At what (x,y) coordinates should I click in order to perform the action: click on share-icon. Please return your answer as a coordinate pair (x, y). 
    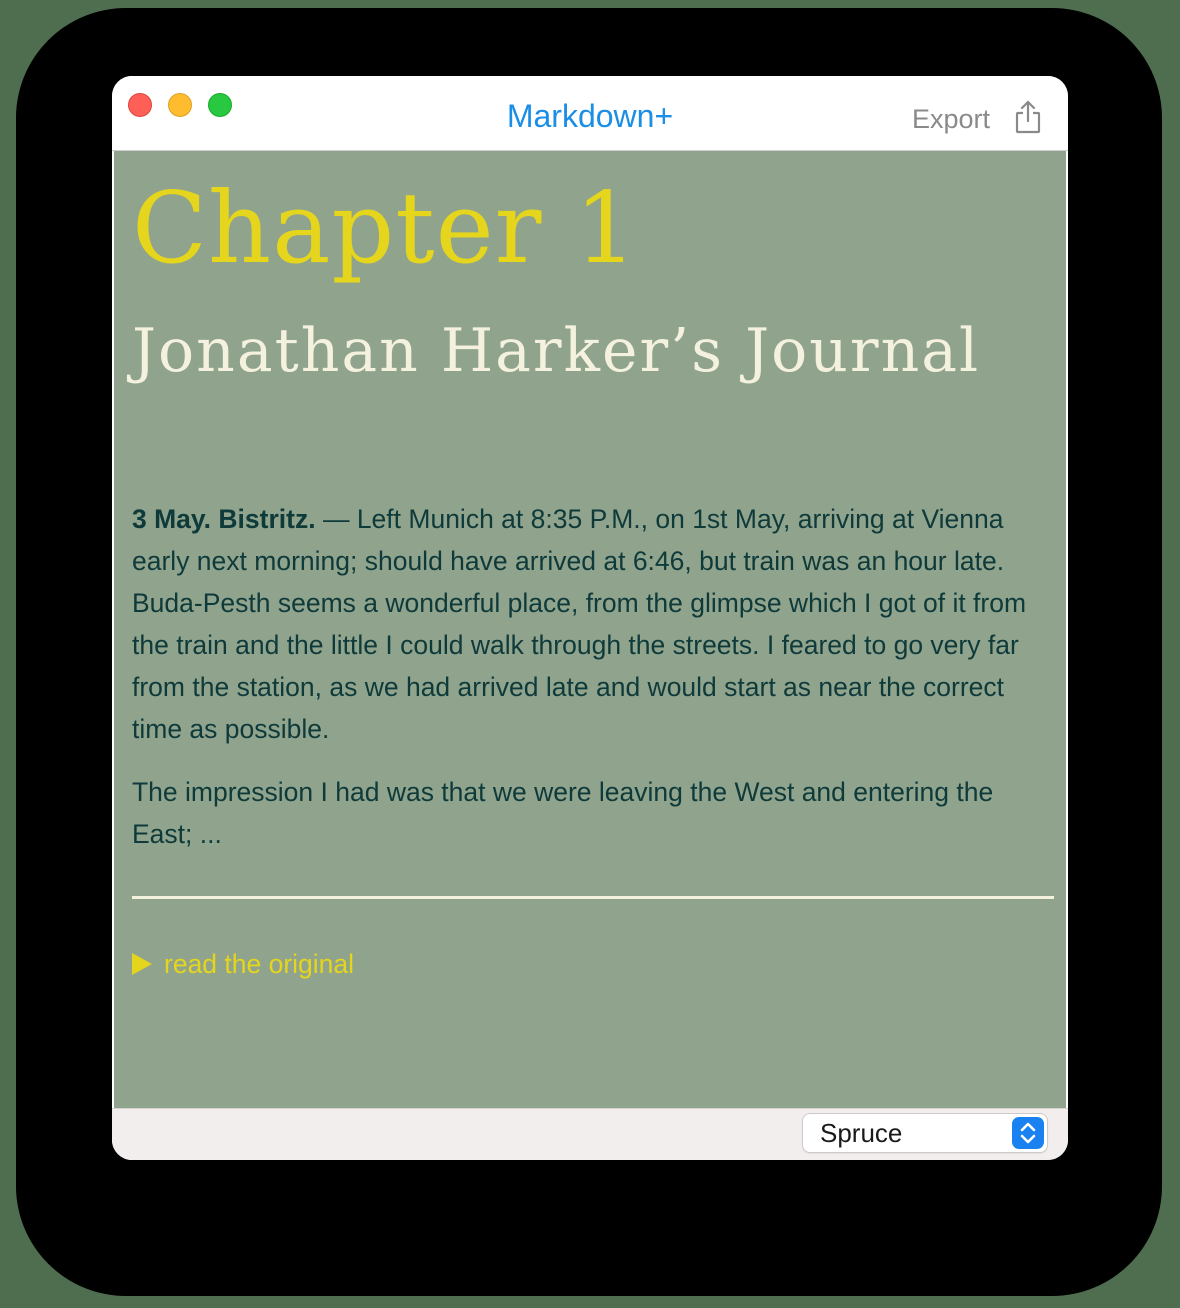
    Looking at the image, I should click on (1028, 117).